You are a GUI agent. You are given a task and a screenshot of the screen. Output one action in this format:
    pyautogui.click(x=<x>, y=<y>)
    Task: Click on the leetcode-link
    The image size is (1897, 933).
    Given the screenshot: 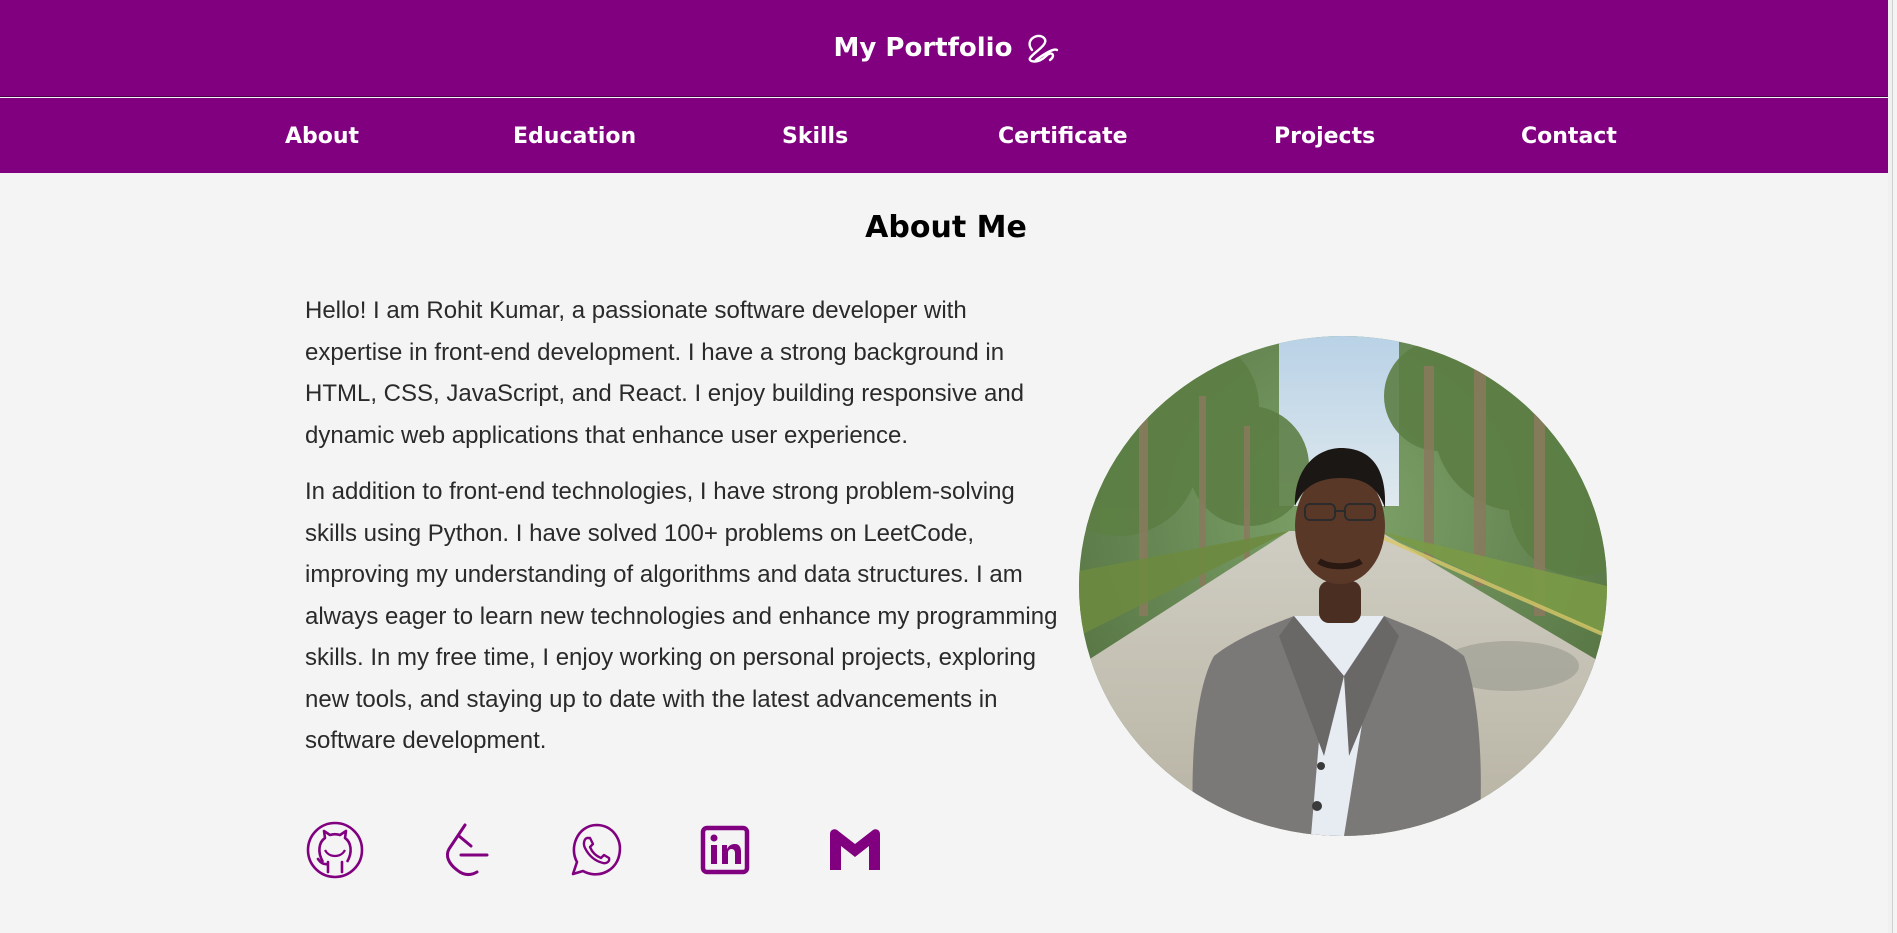 What is the action you would take?
    pyautogui.click(x=465, y=850)
    